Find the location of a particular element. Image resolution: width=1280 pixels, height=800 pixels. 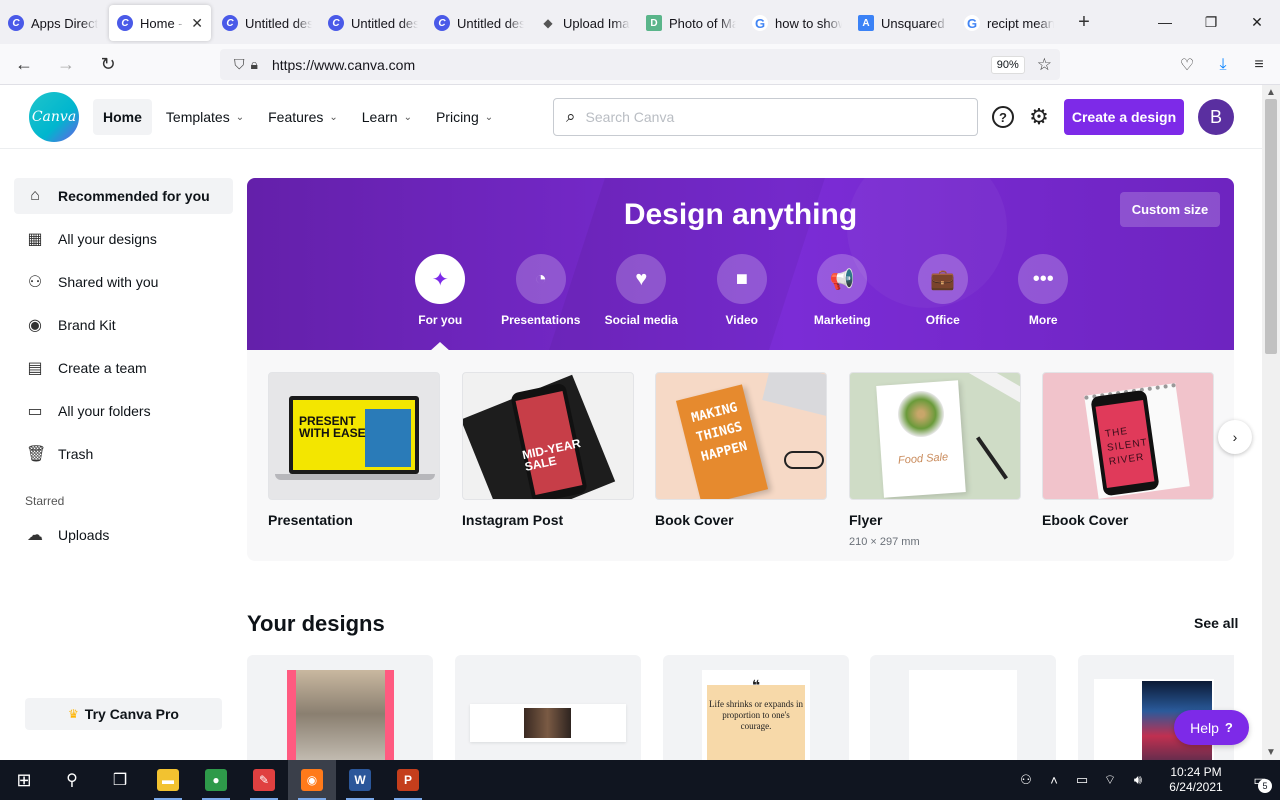

forward-button: → is located at coordinates (66, 64).